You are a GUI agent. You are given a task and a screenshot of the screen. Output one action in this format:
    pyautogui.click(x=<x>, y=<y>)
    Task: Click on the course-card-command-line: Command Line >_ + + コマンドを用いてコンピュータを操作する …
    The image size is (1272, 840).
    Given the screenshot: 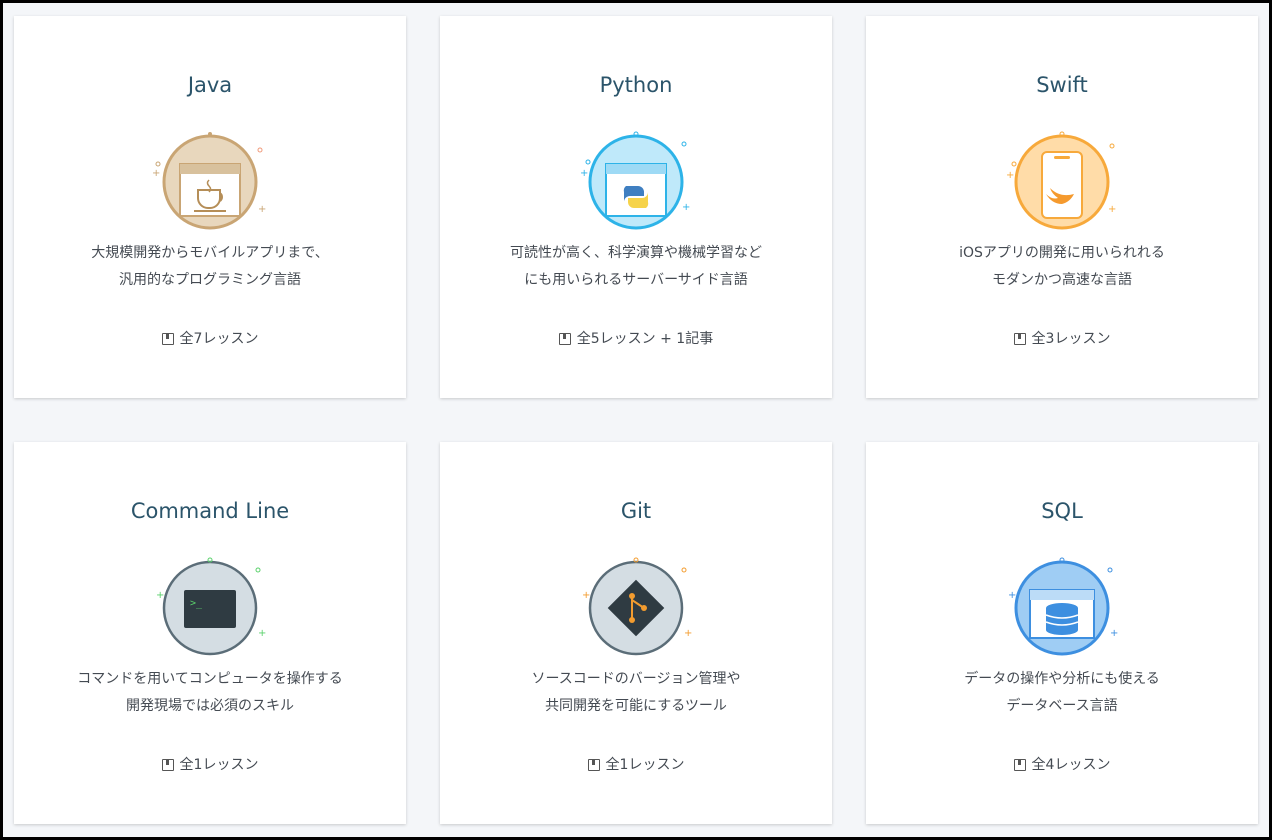 What is the action you would take?
    pyautogui.click(x=210, y=633)
    